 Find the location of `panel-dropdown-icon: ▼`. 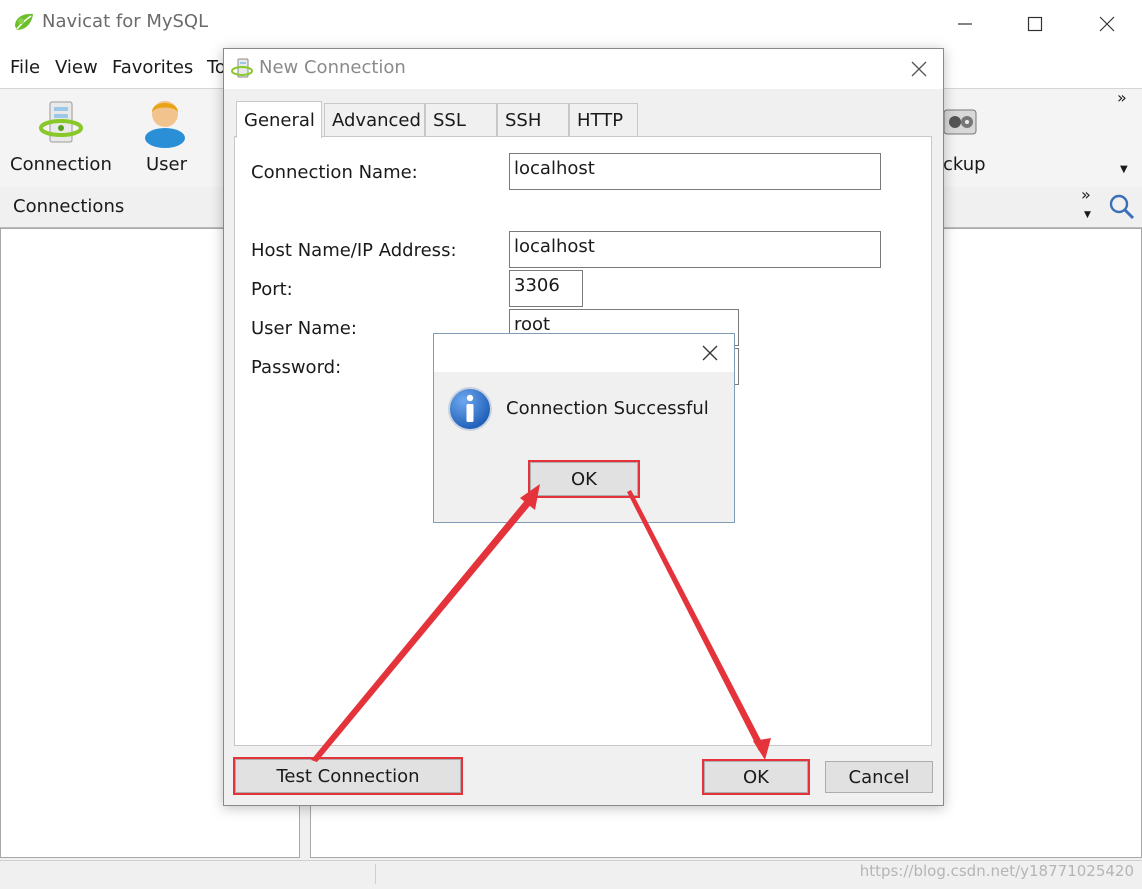

panel-dropdown-icon: ▼ is located at coordinates (1087, 215).